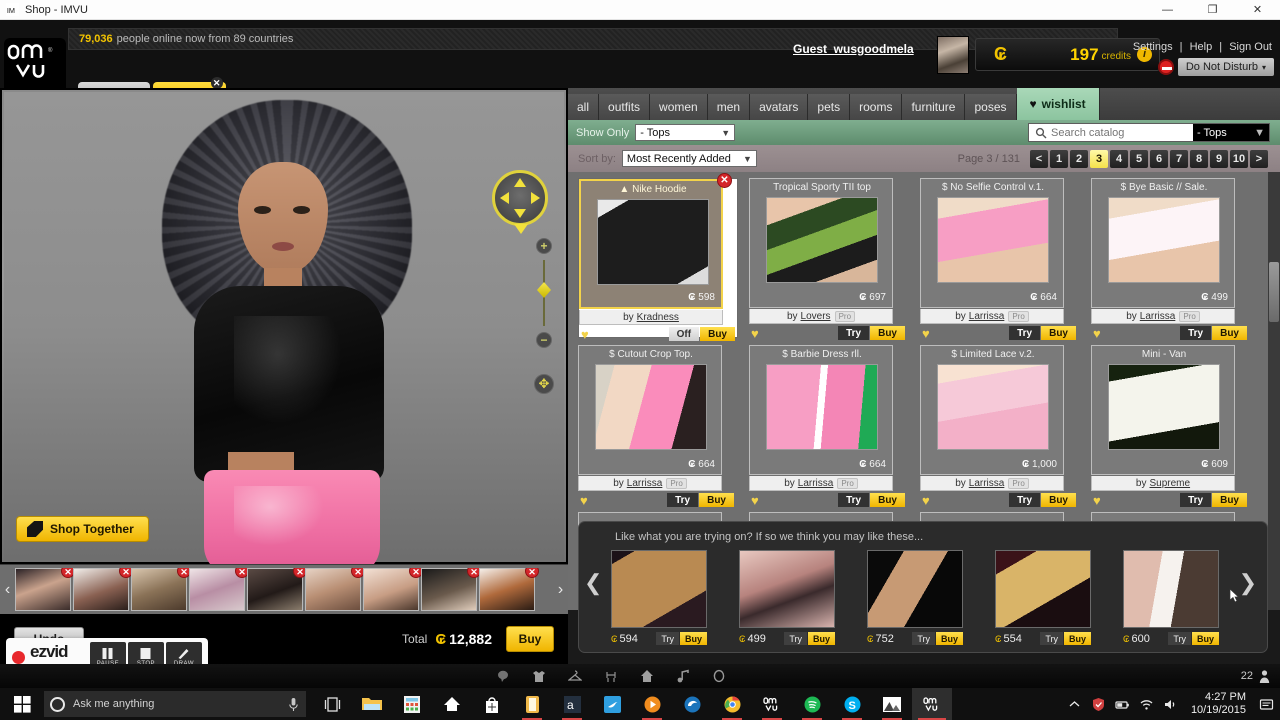 This screenshot has height=720, width=1280. Describe the element at coordinates (1170, 704) in the screenshot. I see `volume-icon` at that location.